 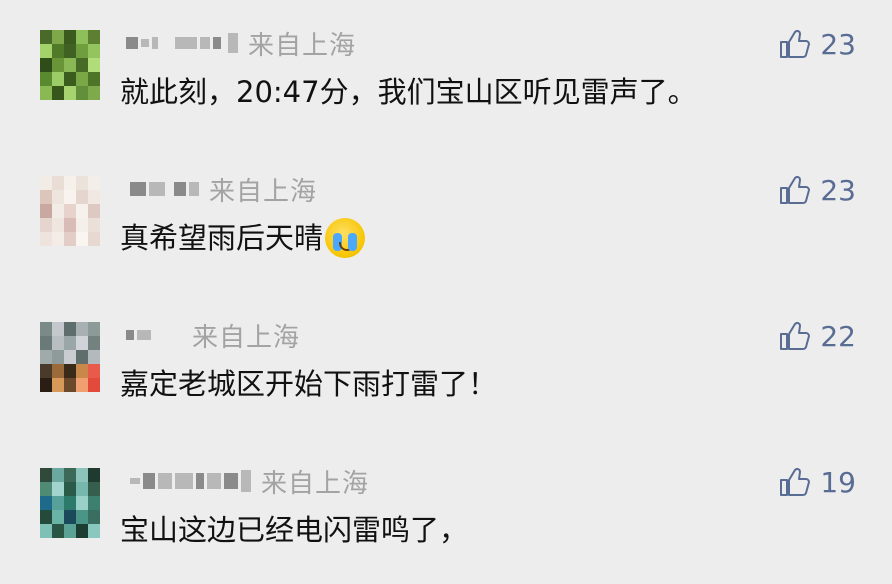 I want to click on like-button: 19, so click(x=817, y=482).